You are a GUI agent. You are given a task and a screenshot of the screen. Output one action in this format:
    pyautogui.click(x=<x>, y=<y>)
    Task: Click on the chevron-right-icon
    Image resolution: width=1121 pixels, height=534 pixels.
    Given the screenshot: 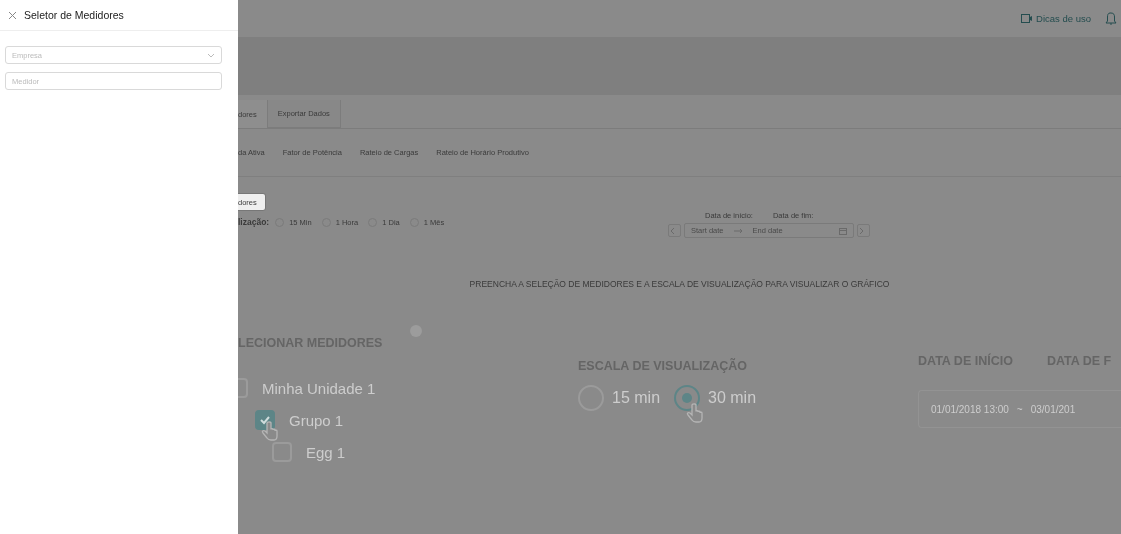 What is the action you would take?
    pyautogui.click(x=861, y=230)
    